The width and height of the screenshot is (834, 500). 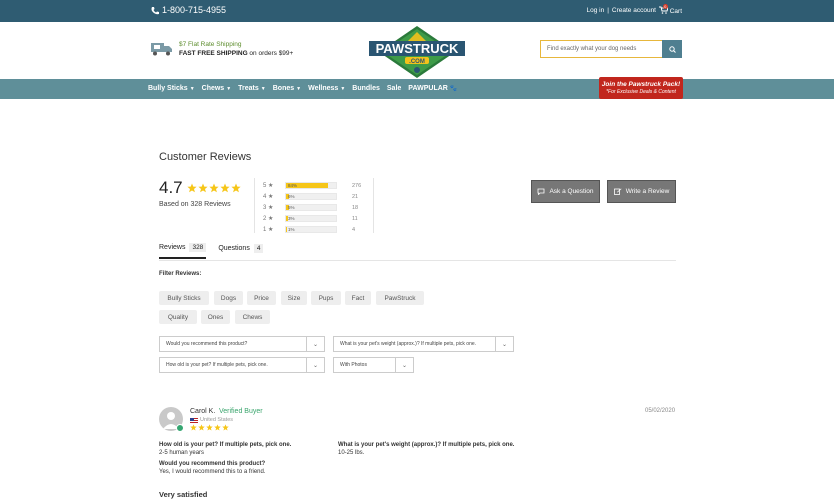 I want to click on nav-item-sale: Sale, so click(x=394, y=88).